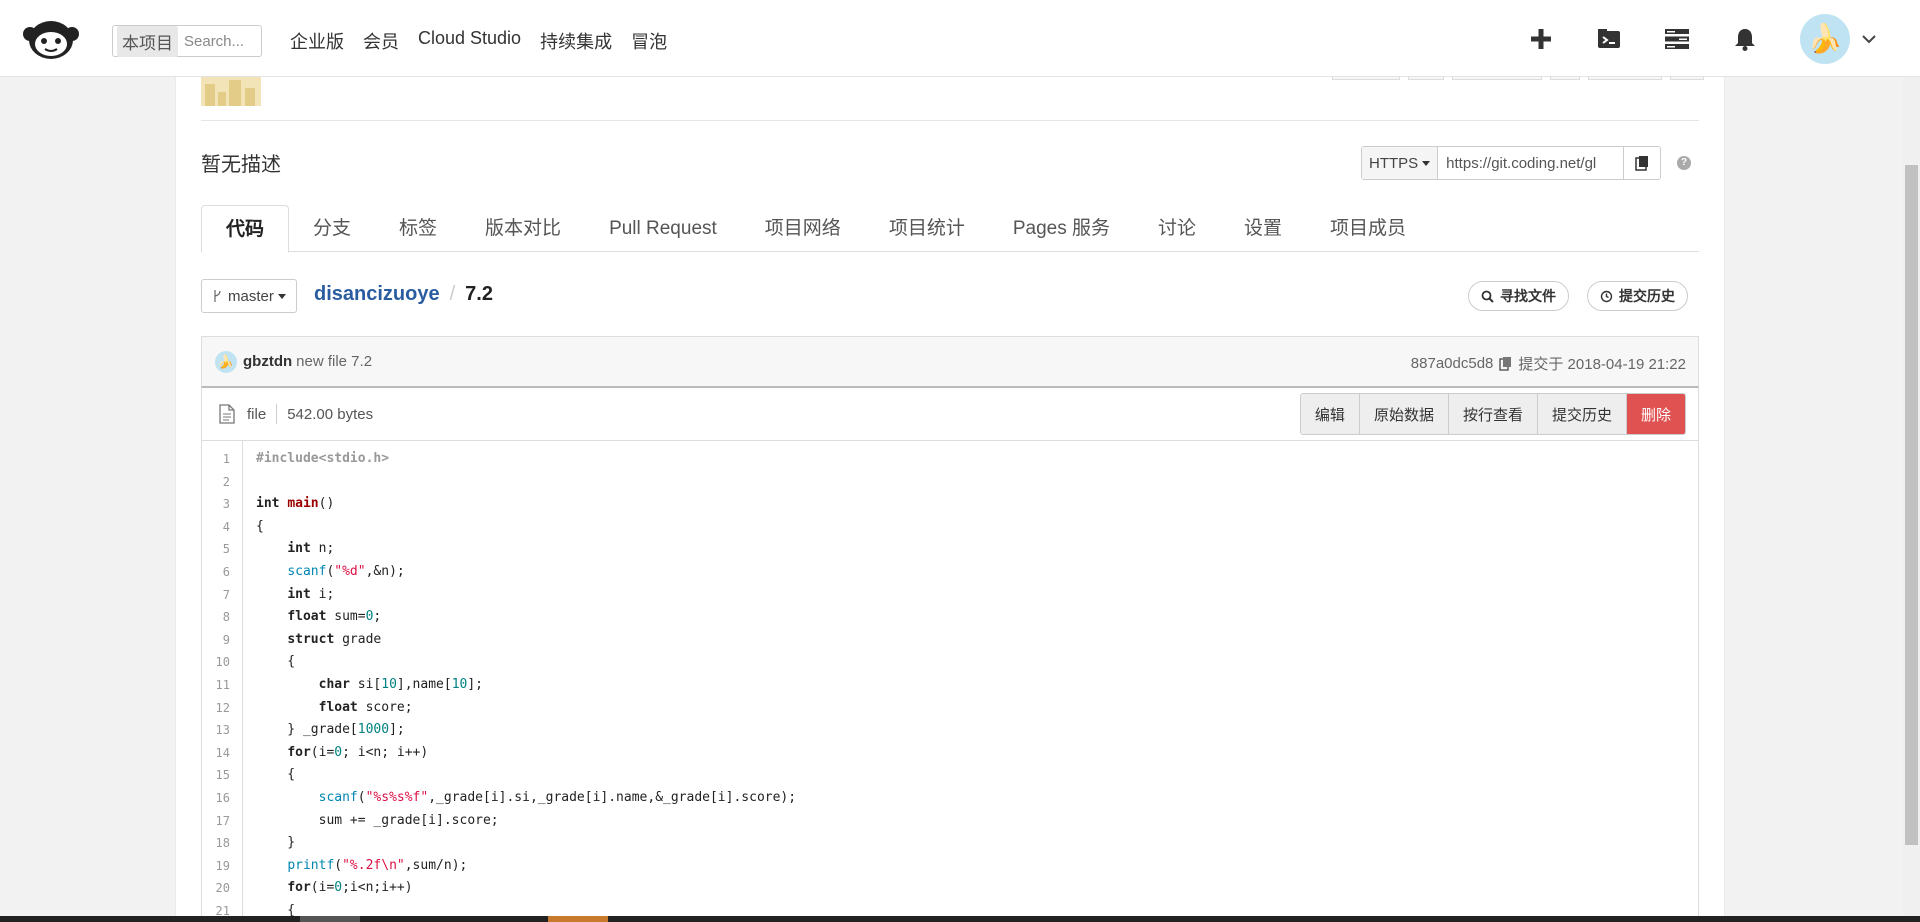  What do you see at coordinates (222, 843) in the screenshot?
I see `line-number: 18` at bounding box center [222, 843].